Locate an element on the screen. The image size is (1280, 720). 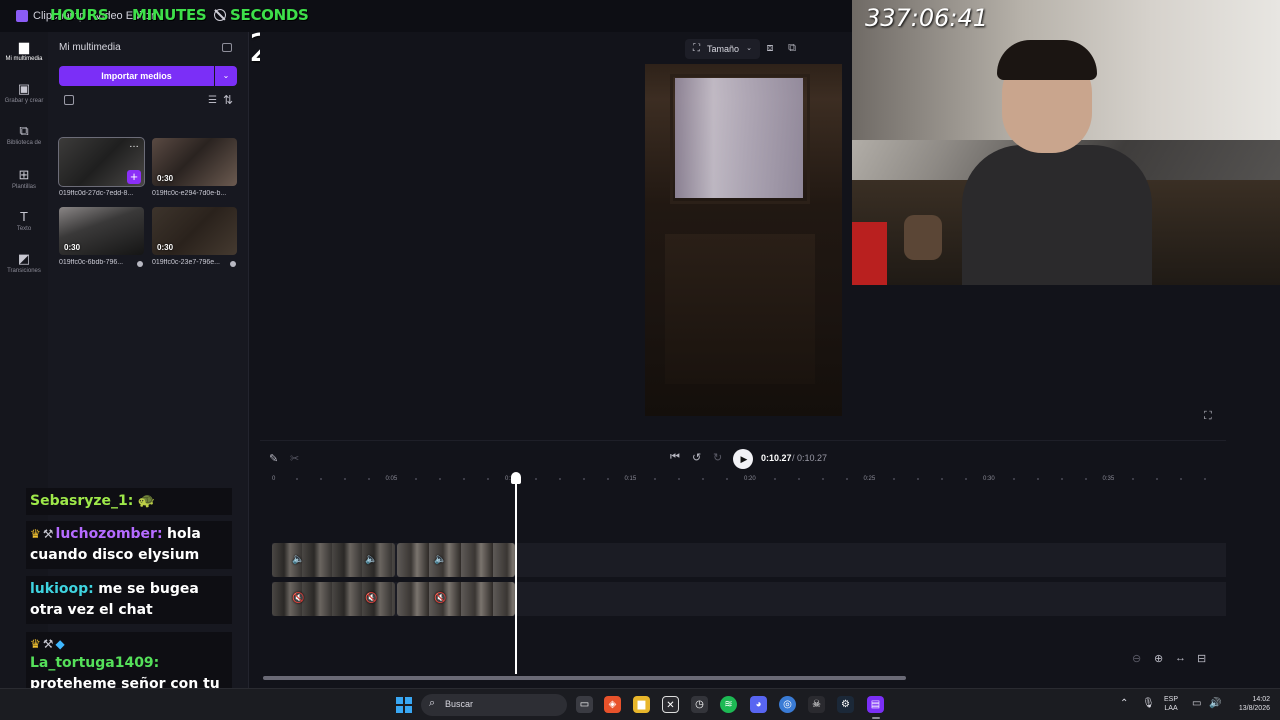
brave-browser-icon: ◈ is located at coordinates (612, 704).